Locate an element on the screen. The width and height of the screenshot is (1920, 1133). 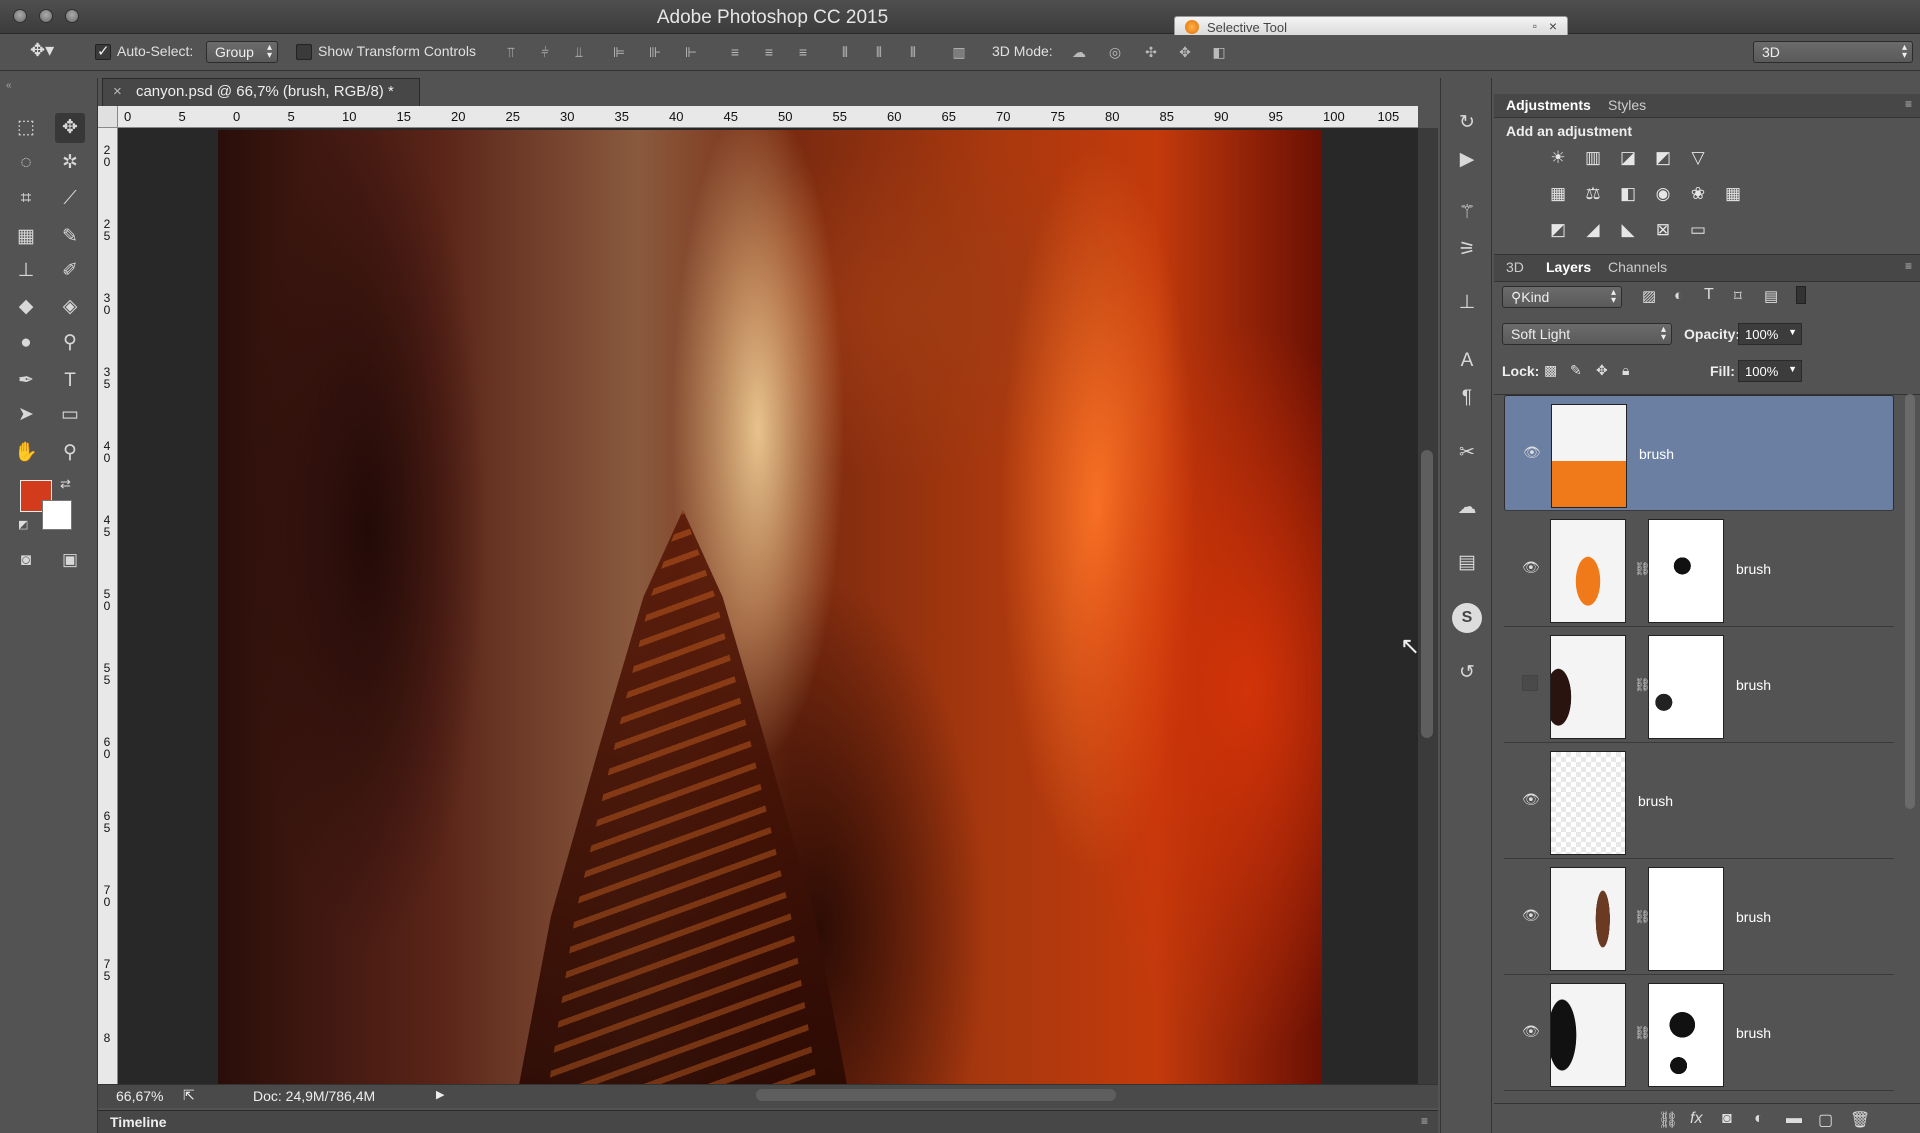
orbit-3d-icon: ☁ is located at coordinates (1079, 53).